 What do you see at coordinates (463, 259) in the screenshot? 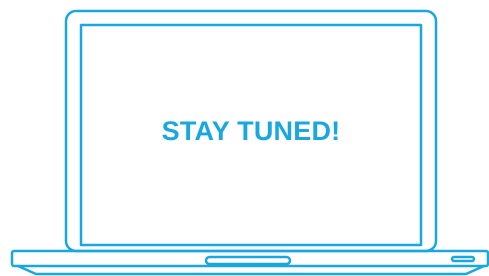
I see `side-indicator-icon` at bounding box center [463, 259].